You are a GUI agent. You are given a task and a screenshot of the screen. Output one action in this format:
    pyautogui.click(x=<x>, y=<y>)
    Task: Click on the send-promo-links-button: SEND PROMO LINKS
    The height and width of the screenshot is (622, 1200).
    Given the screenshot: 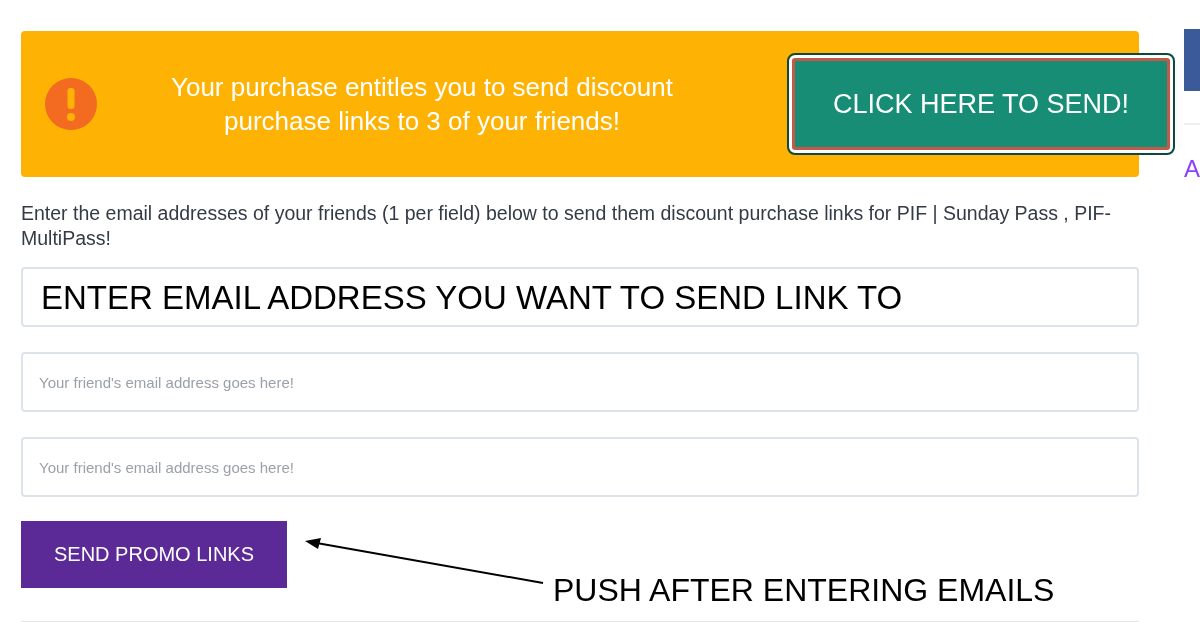 What is the action you would take?
    pyautogui.click(x=154, y=554)
    